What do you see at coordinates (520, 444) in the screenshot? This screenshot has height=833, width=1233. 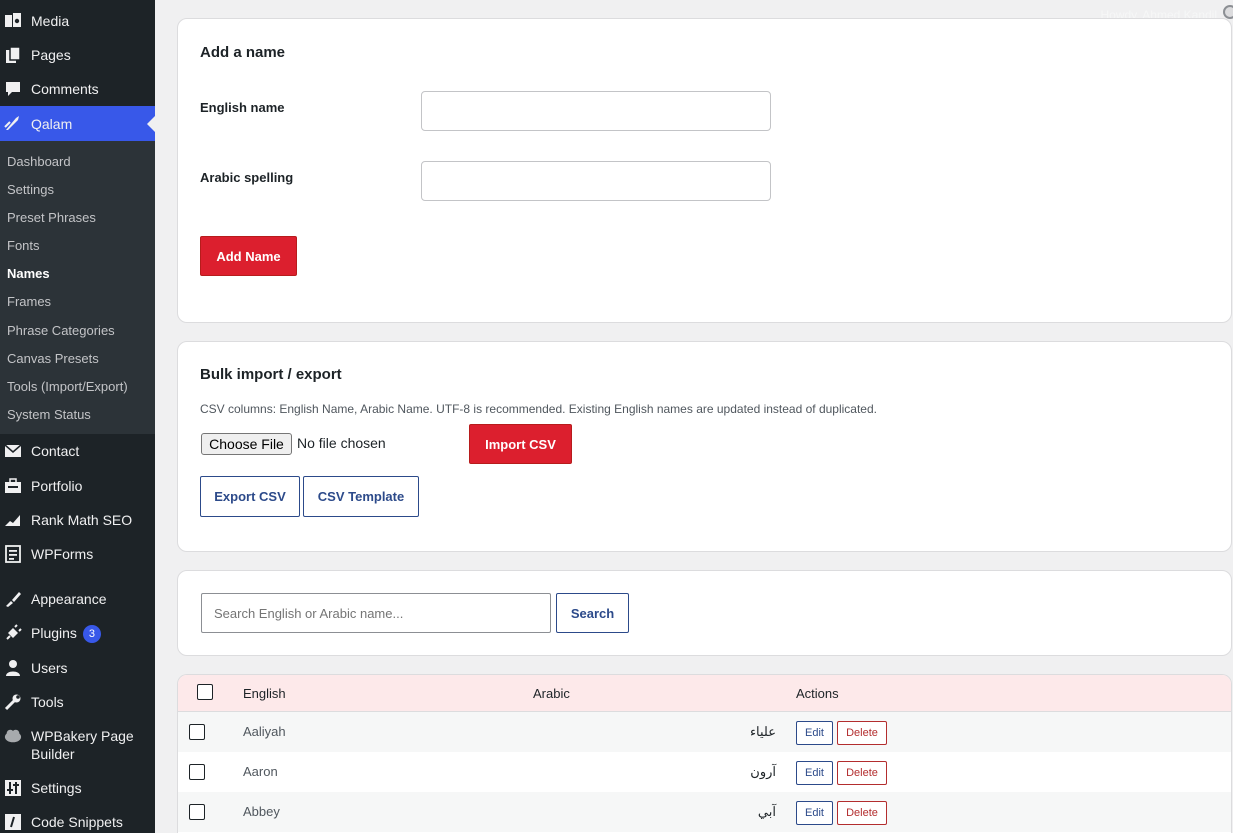 I see `import-csv-button: Import CSV` at bounding box center [520, 444].